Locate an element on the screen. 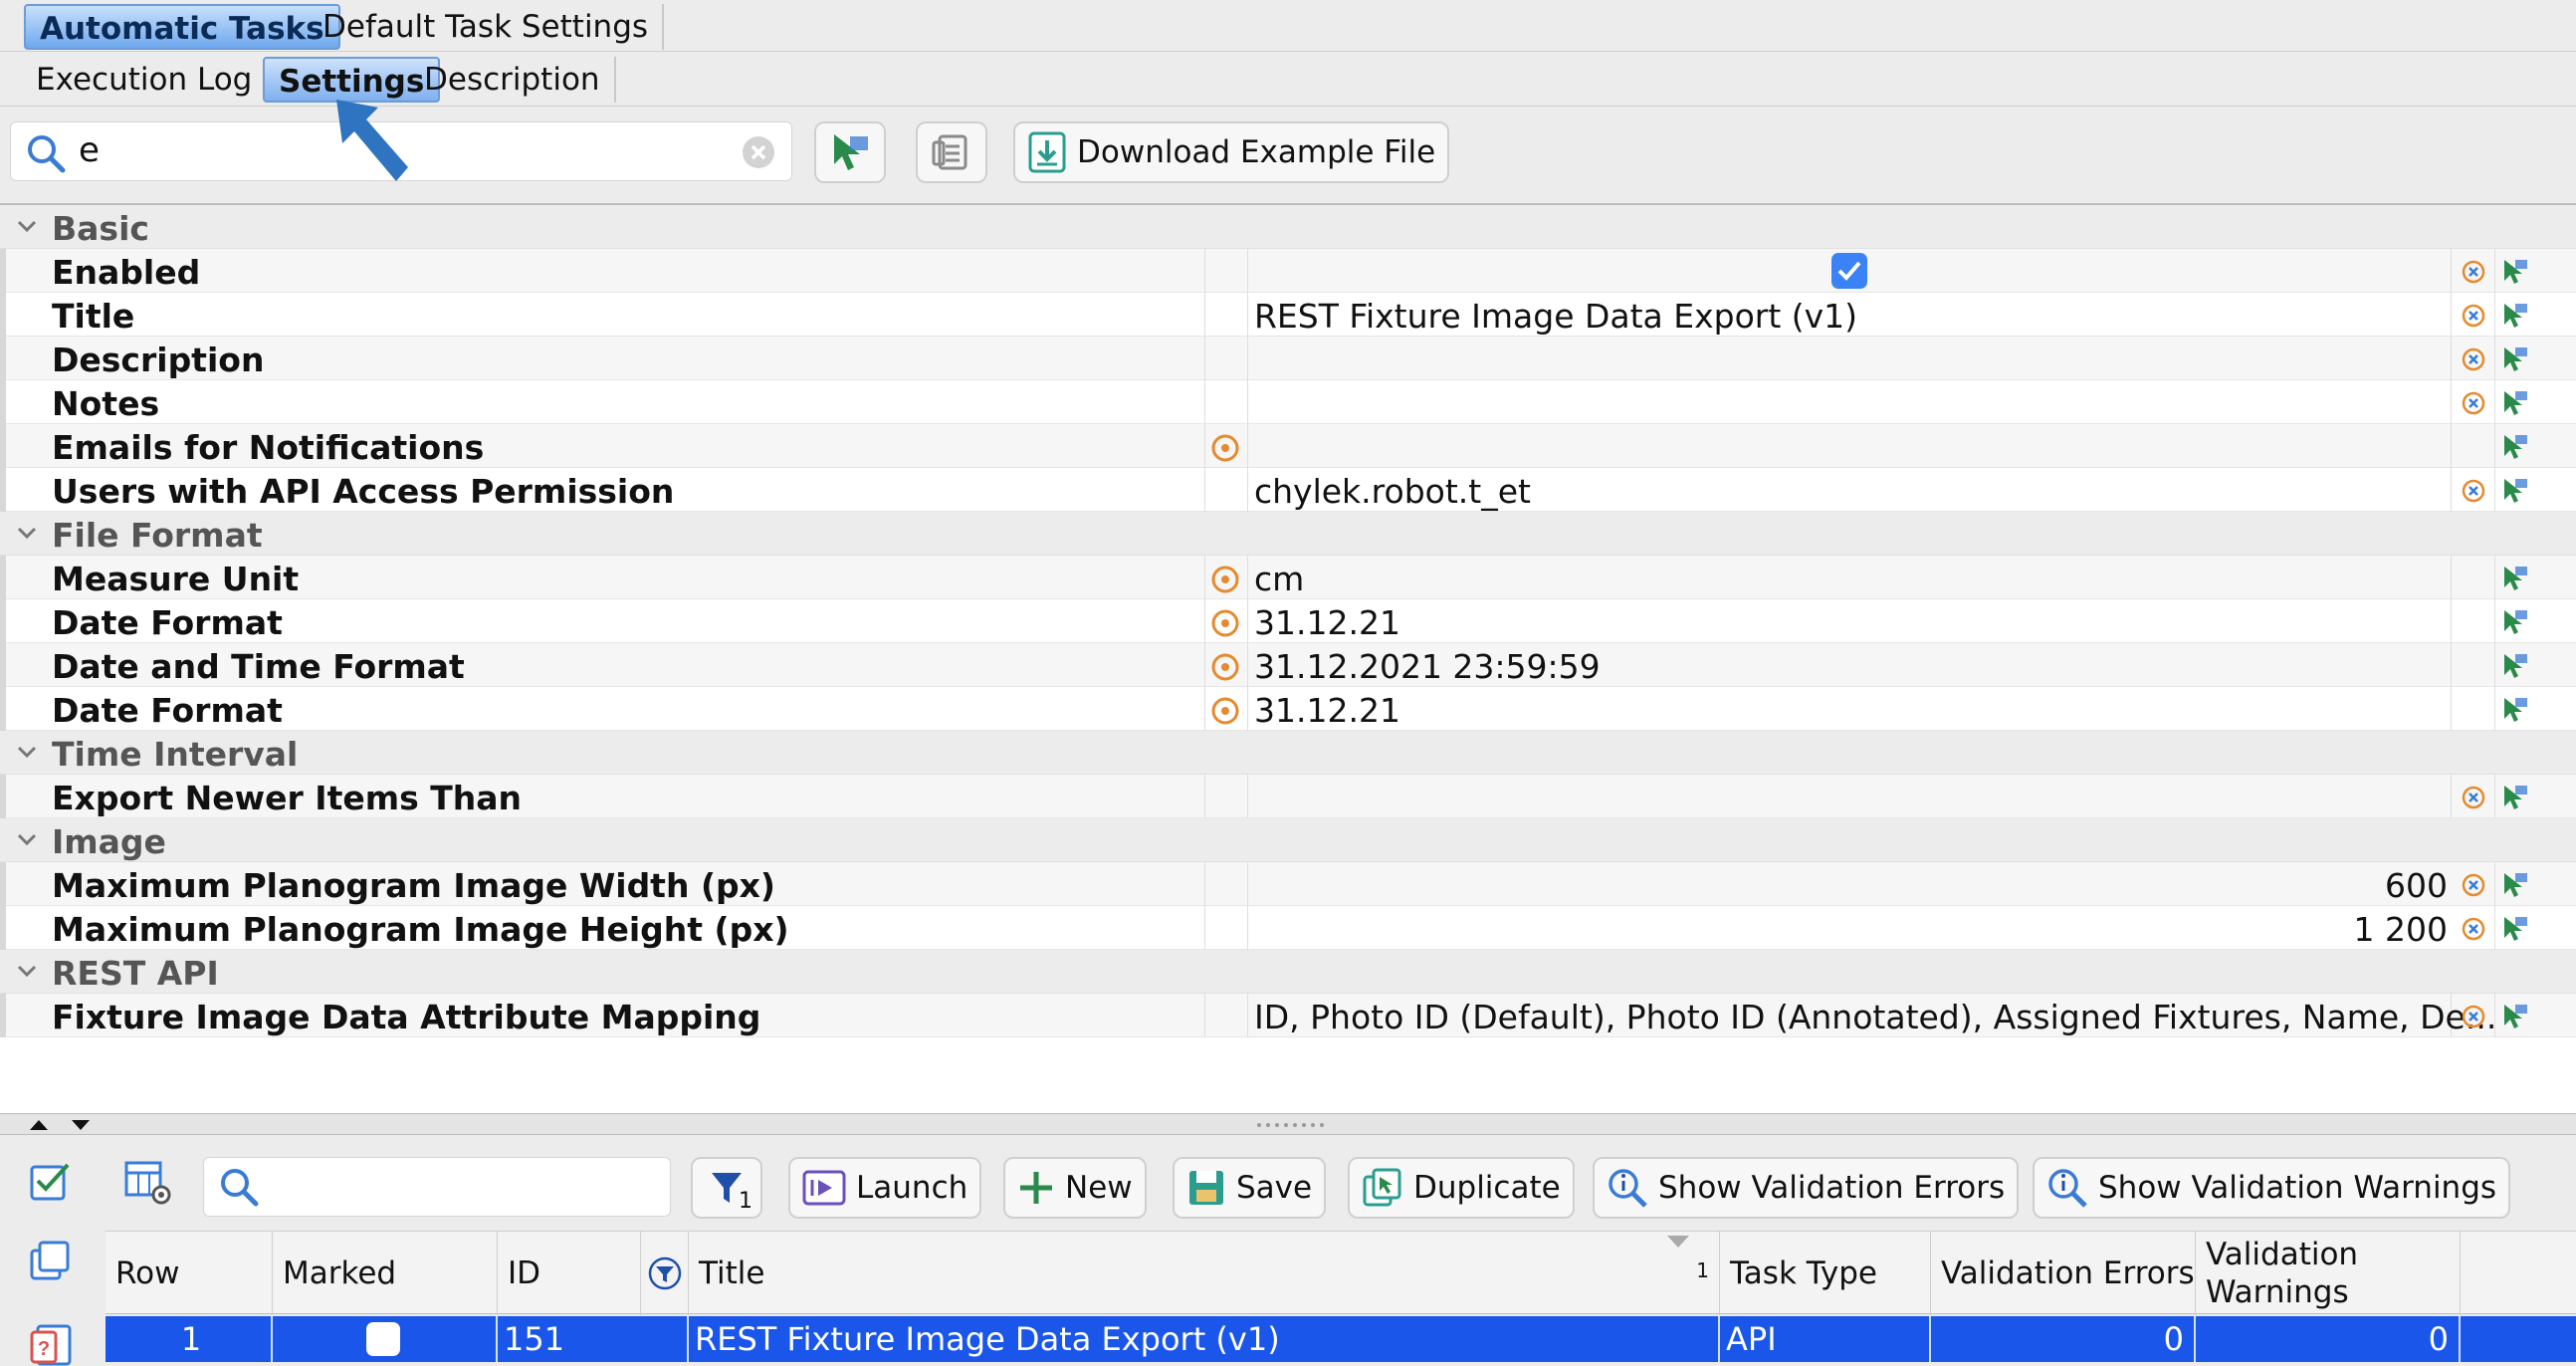 Image resolution: width=2576 pixels, height=1366 pixels. select-cursor-button is located at coordinates (850, 152).